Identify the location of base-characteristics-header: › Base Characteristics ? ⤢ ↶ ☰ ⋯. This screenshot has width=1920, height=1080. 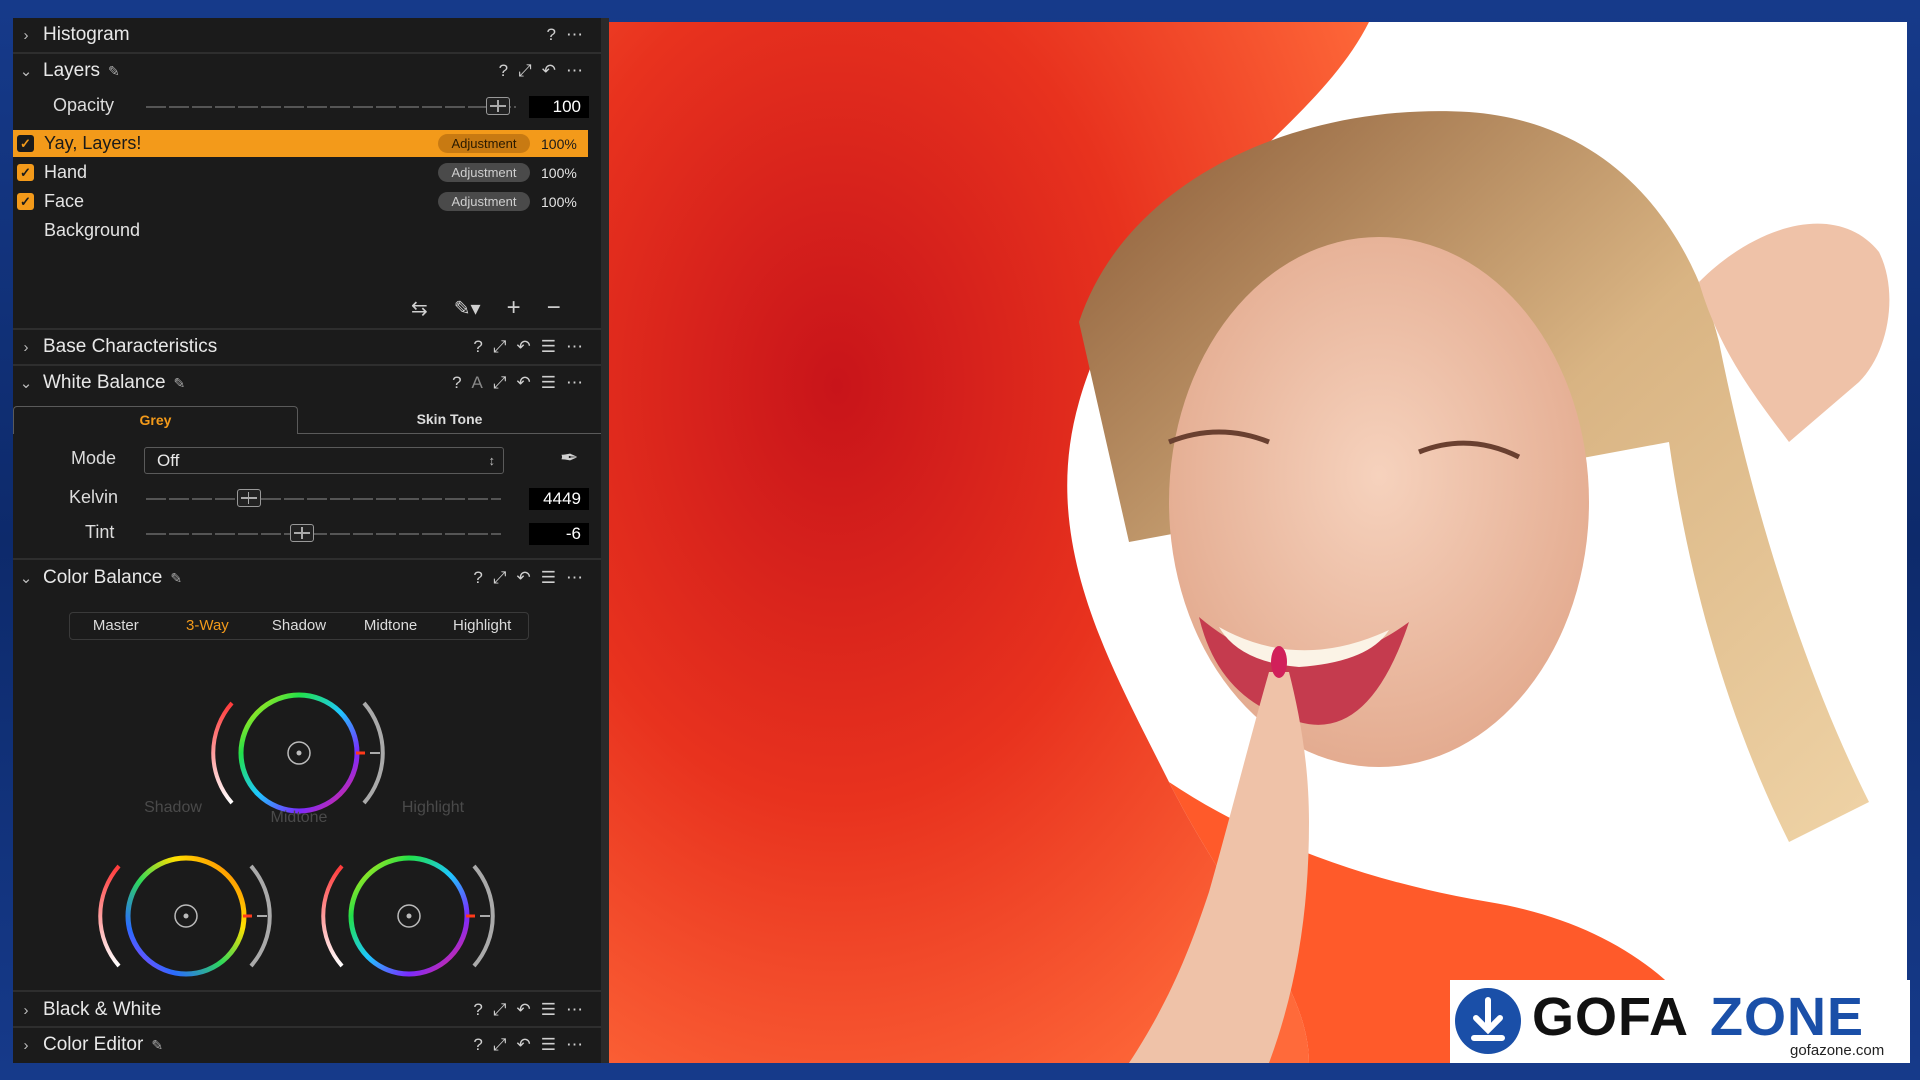
(307, 347).